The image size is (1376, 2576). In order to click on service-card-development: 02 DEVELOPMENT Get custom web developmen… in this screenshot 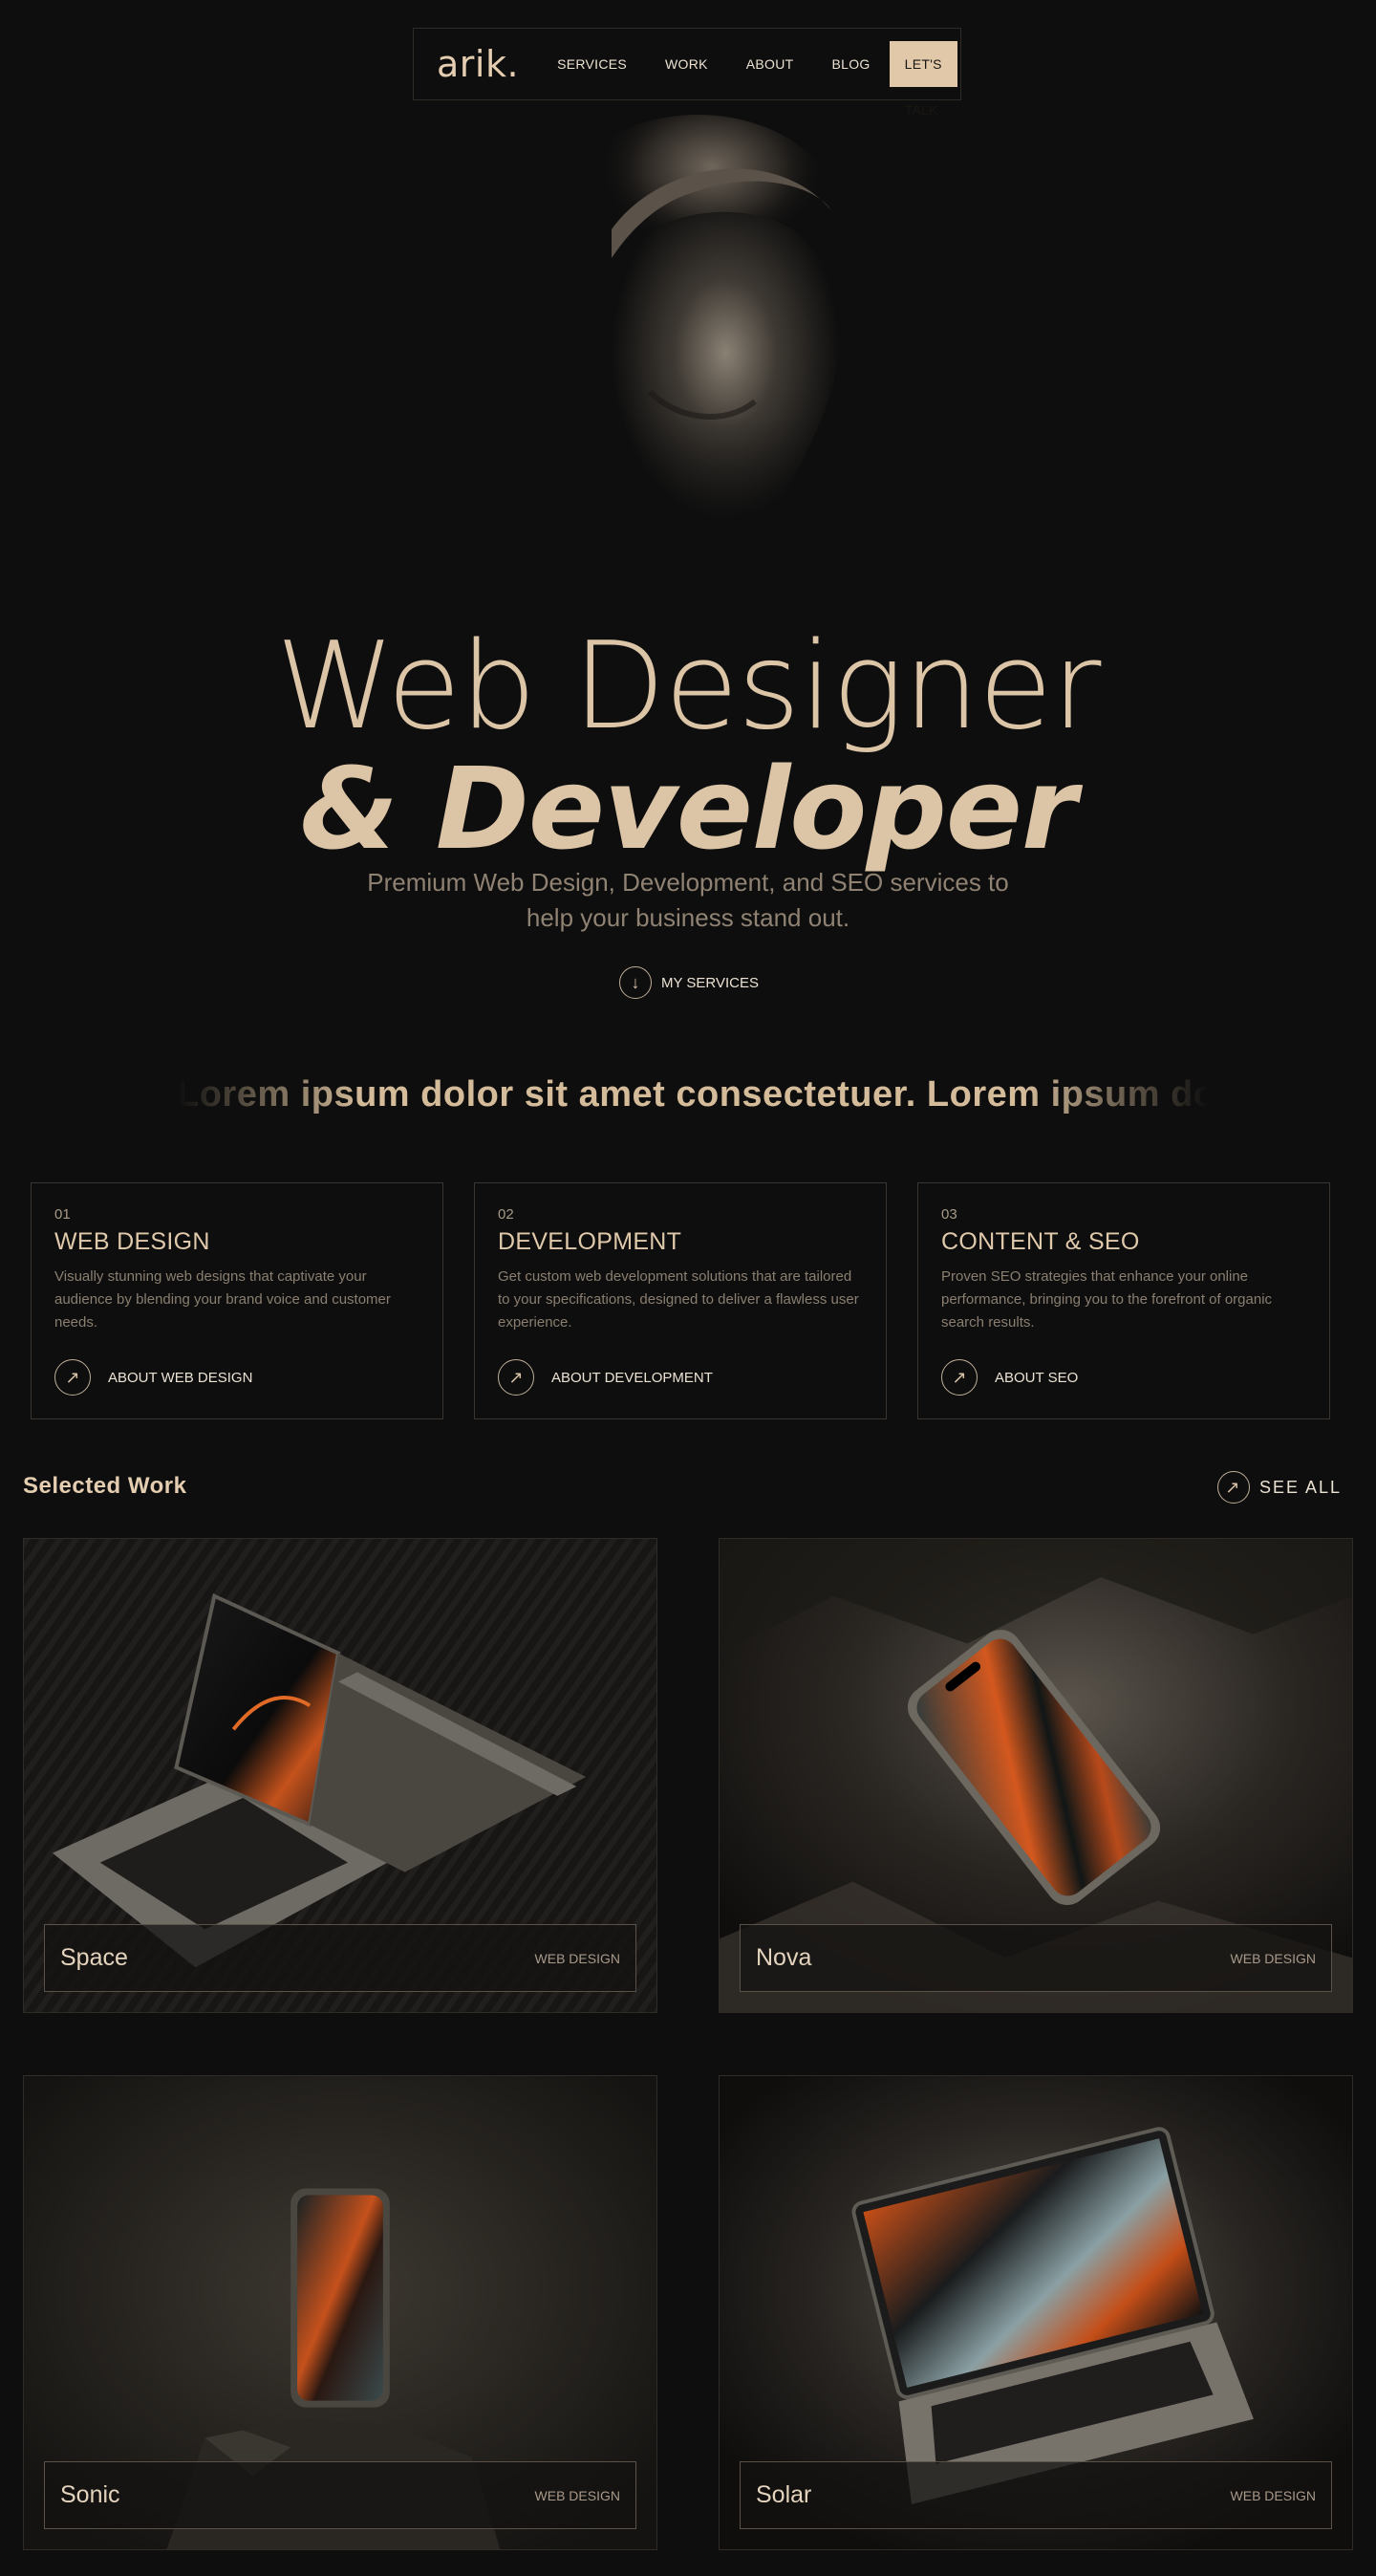, I will do `click(681, 1300)`.